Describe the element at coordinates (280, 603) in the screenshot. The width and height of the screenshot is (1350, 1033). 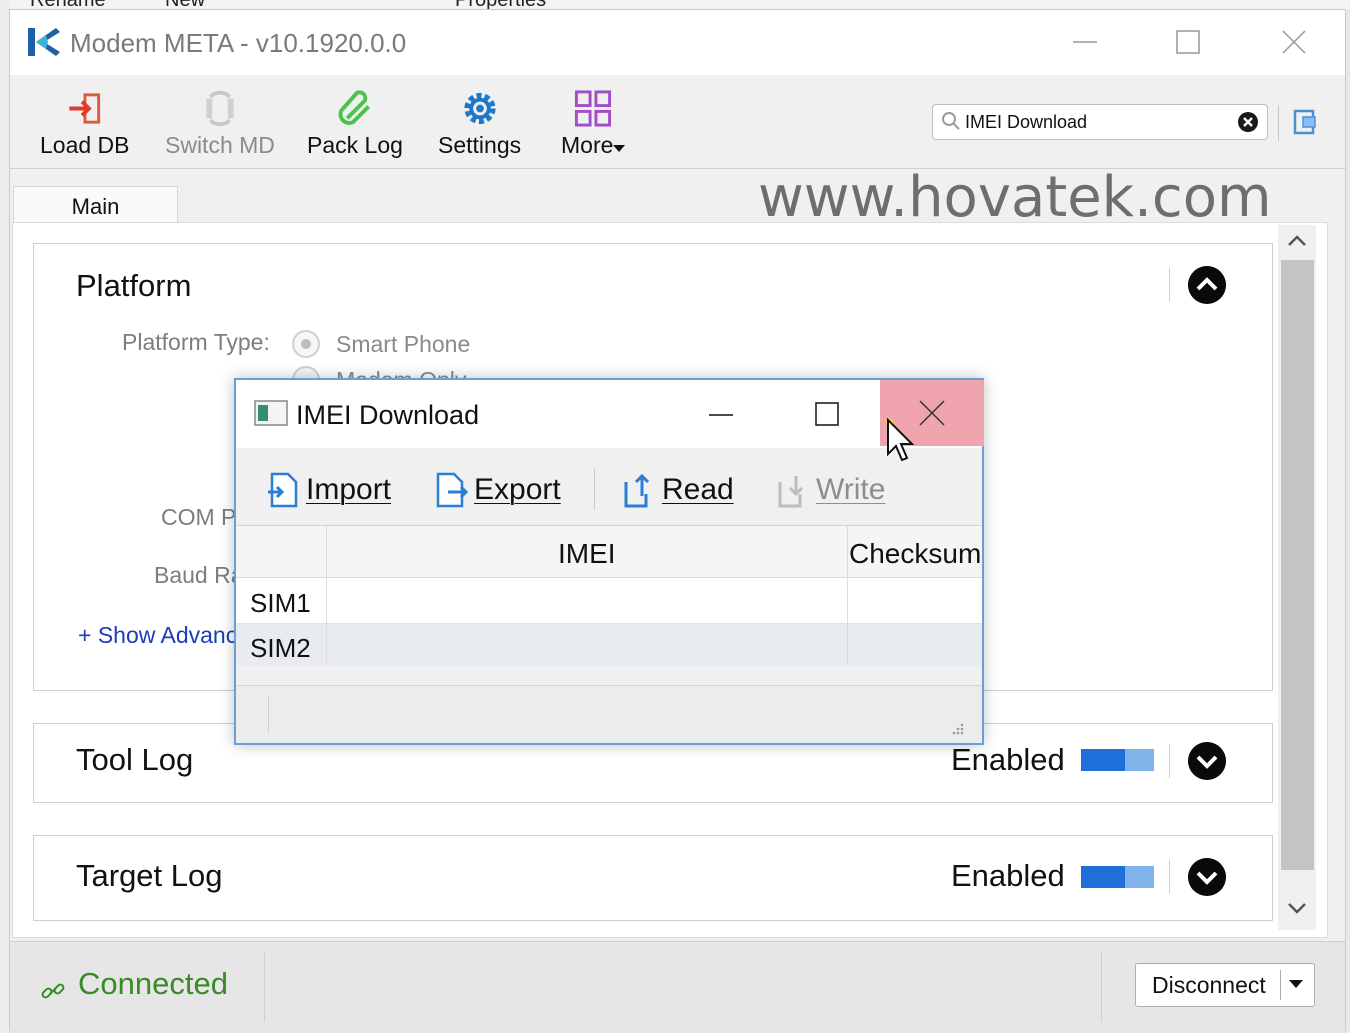
I see `row-label: SIM1` at that location.